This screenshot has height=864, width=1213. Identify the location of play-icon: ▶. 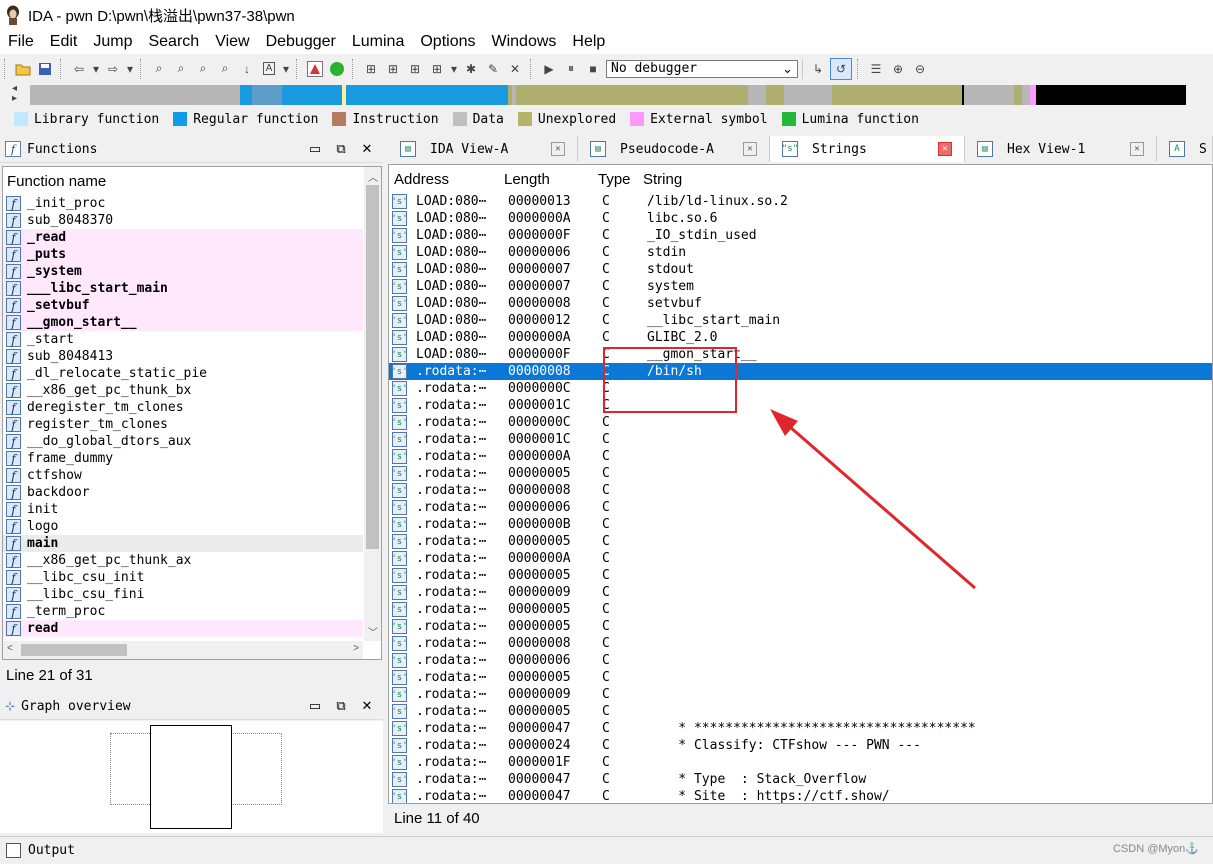
(549, 69).